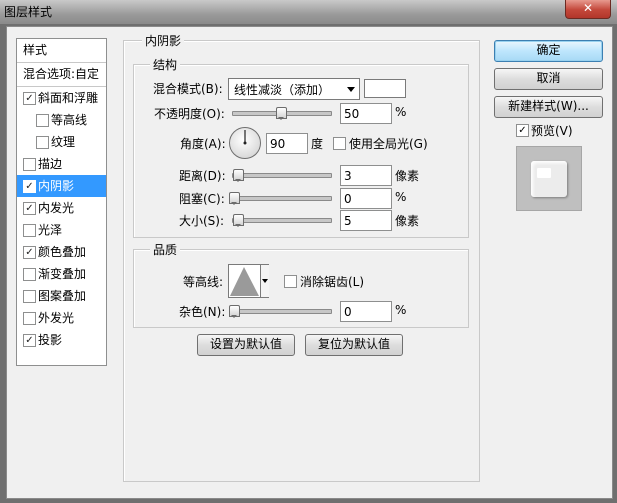 The image size is (617, 503). I want to click on choke-unit: %, so click(401, 197).